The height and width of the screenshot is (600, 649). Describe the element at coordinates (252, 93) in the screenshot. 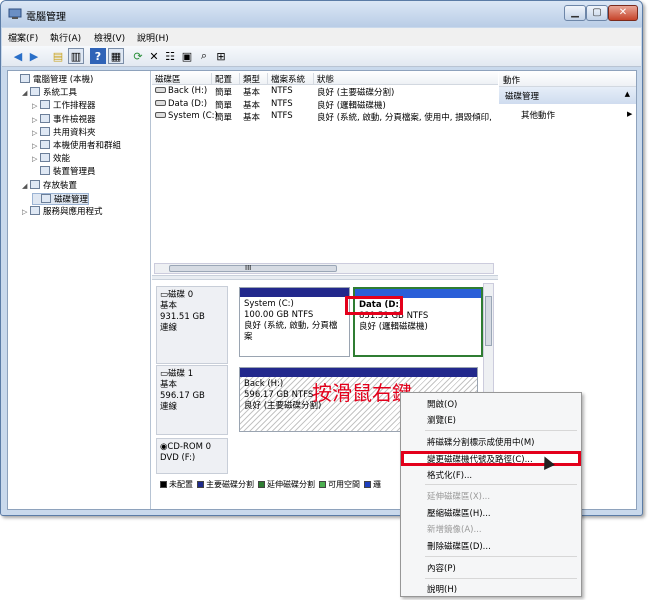

I see `volume-cell-type: 基本` at that location.